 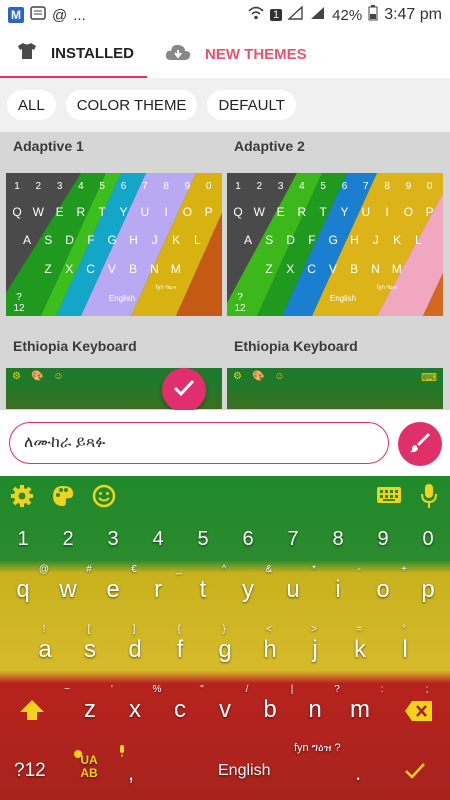 What do you see at coordinates (176, 240) in the screenshot?
I see `mini-key-K: K` at bounding box center [176, 240].